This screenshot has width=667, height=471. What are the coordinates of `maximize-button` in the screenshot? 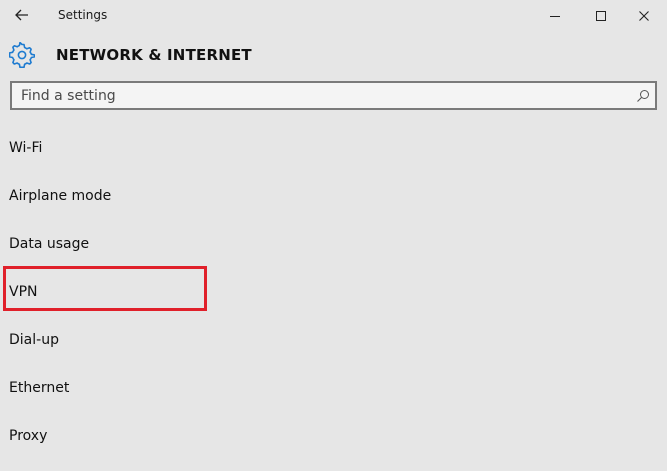 It's located at (601, 15).